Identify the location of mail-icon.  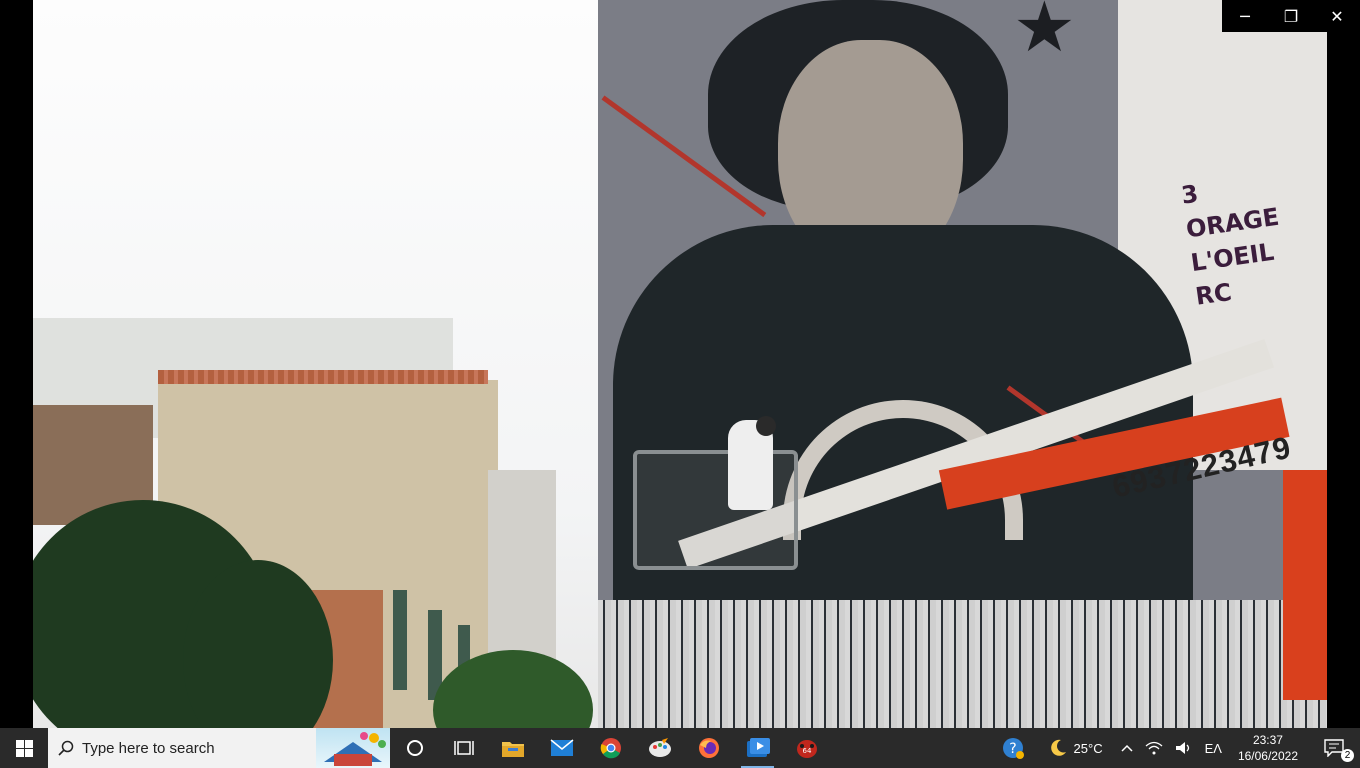
(561, 747).